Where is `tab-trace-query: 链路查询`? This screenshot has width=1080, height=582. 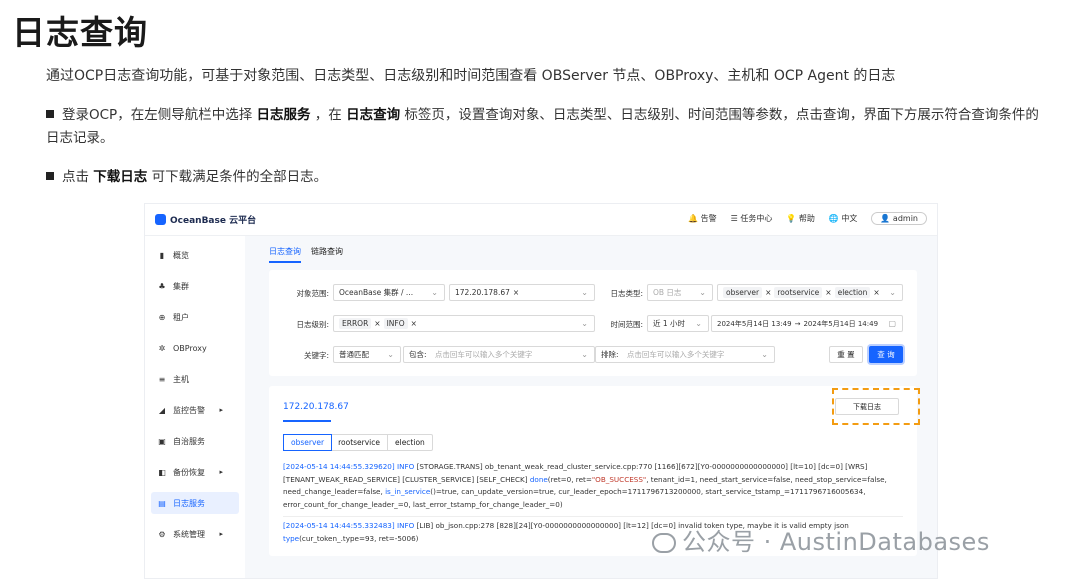 tab-trace-query: 链路查询 is located at coordinates (327, 254).